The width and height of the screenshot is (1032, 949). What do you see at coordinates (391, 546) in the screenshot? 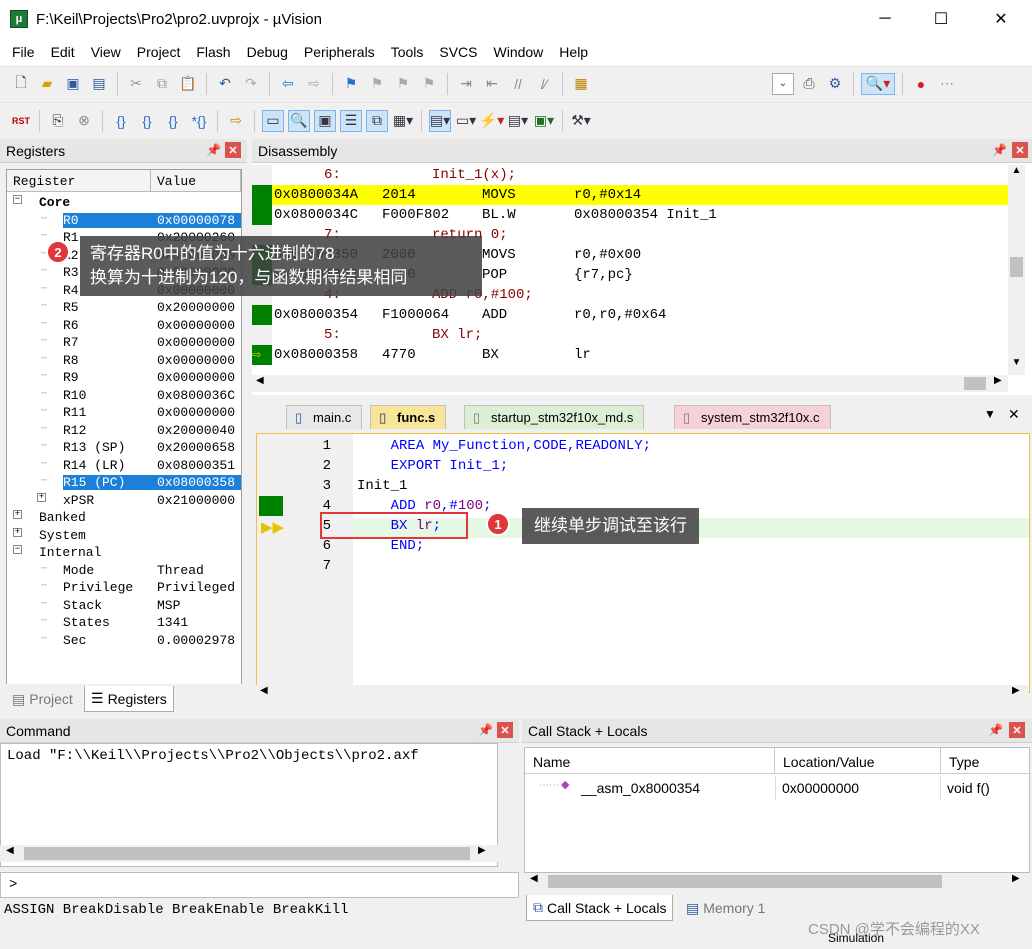
I see `code-line: END;` at bounding box center [391, 546].